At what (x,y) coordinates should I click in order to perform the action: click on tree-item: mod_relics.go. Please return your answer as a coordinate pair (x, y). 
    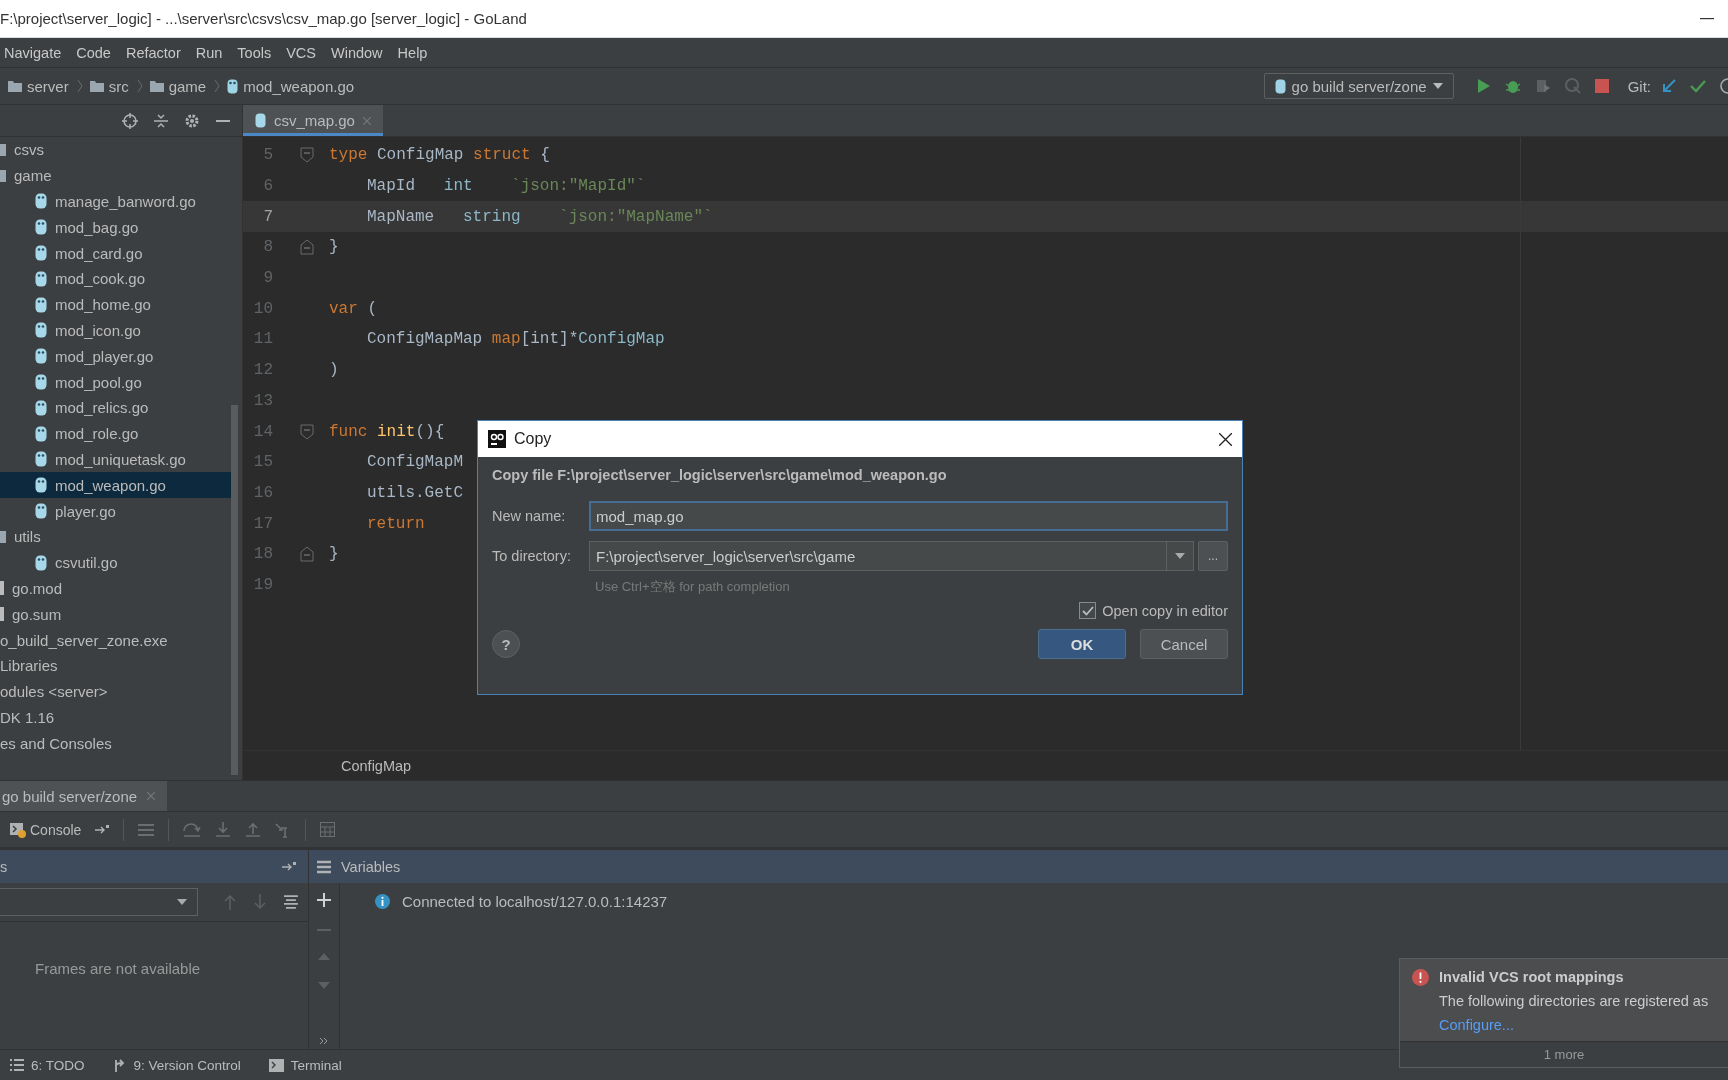
    Looking at the image, I should click on (116, 407).